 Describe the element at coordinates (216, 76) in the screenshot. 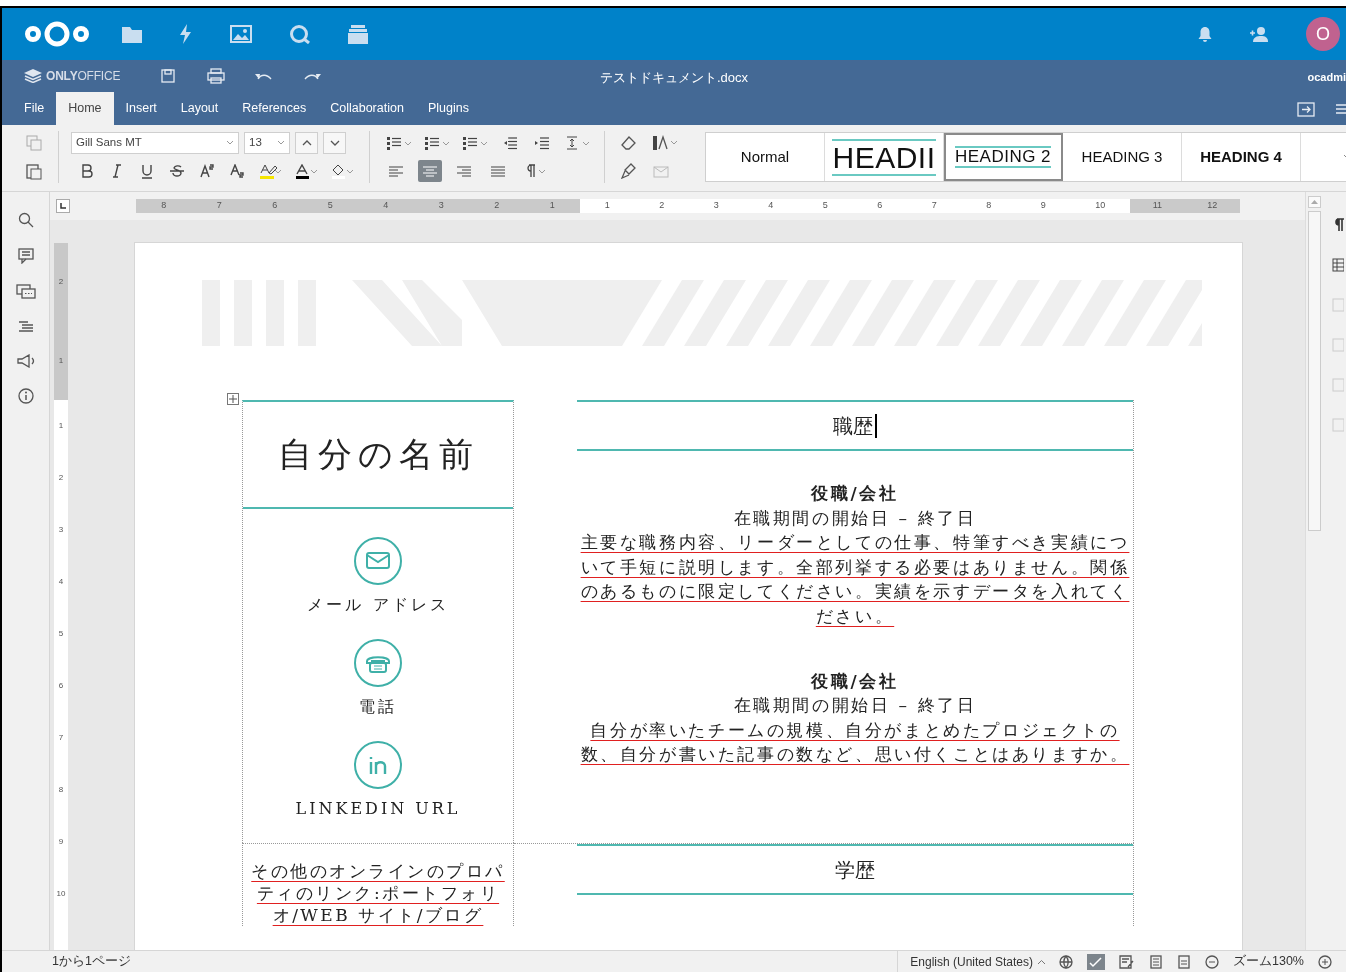

I see `printer-icon` at that location.